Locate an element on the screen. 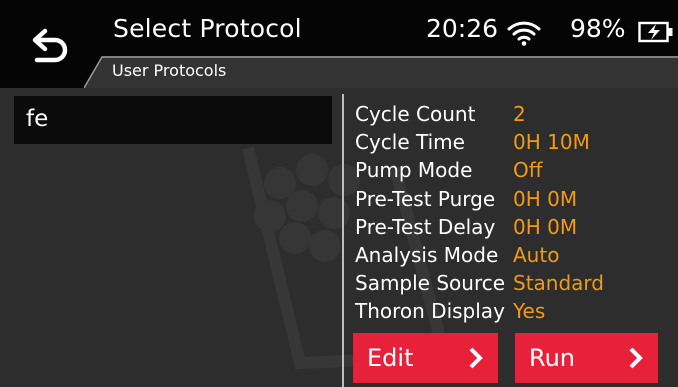  setting-label: Pre-Test Delay is located at coordinates (425, 226).